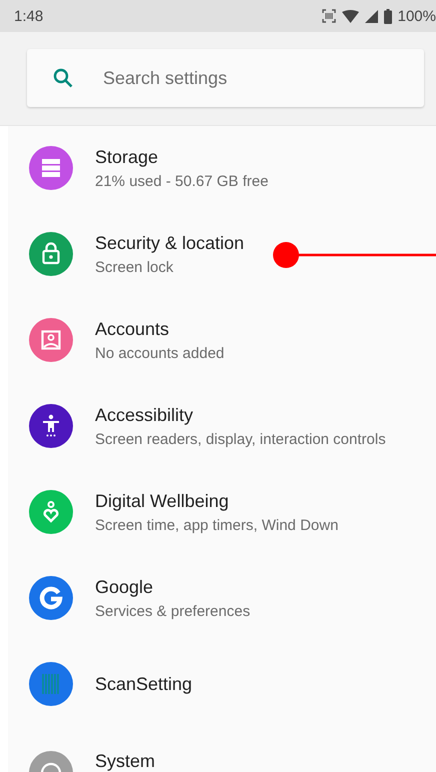  Describe the element at coordinates (29, 16) in the screenshot. I see `clock-time: 1:48` at that location.